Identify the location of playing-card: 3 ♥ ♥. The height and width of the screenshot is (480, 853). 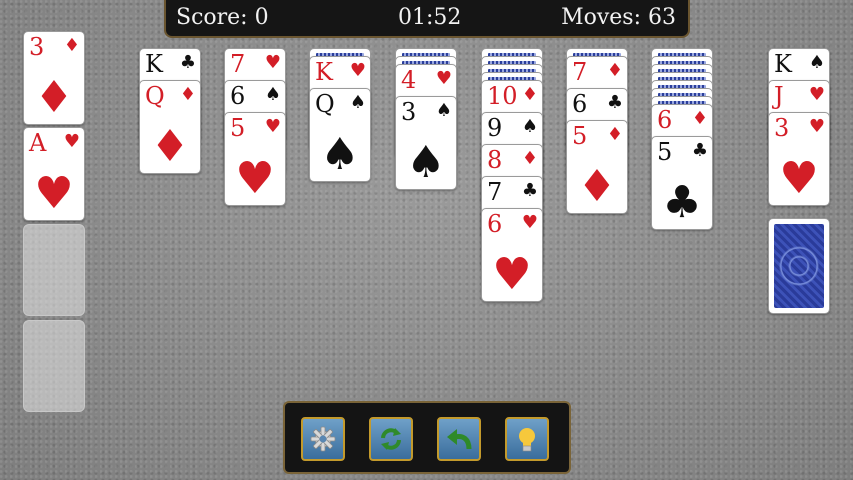
(799, 159).